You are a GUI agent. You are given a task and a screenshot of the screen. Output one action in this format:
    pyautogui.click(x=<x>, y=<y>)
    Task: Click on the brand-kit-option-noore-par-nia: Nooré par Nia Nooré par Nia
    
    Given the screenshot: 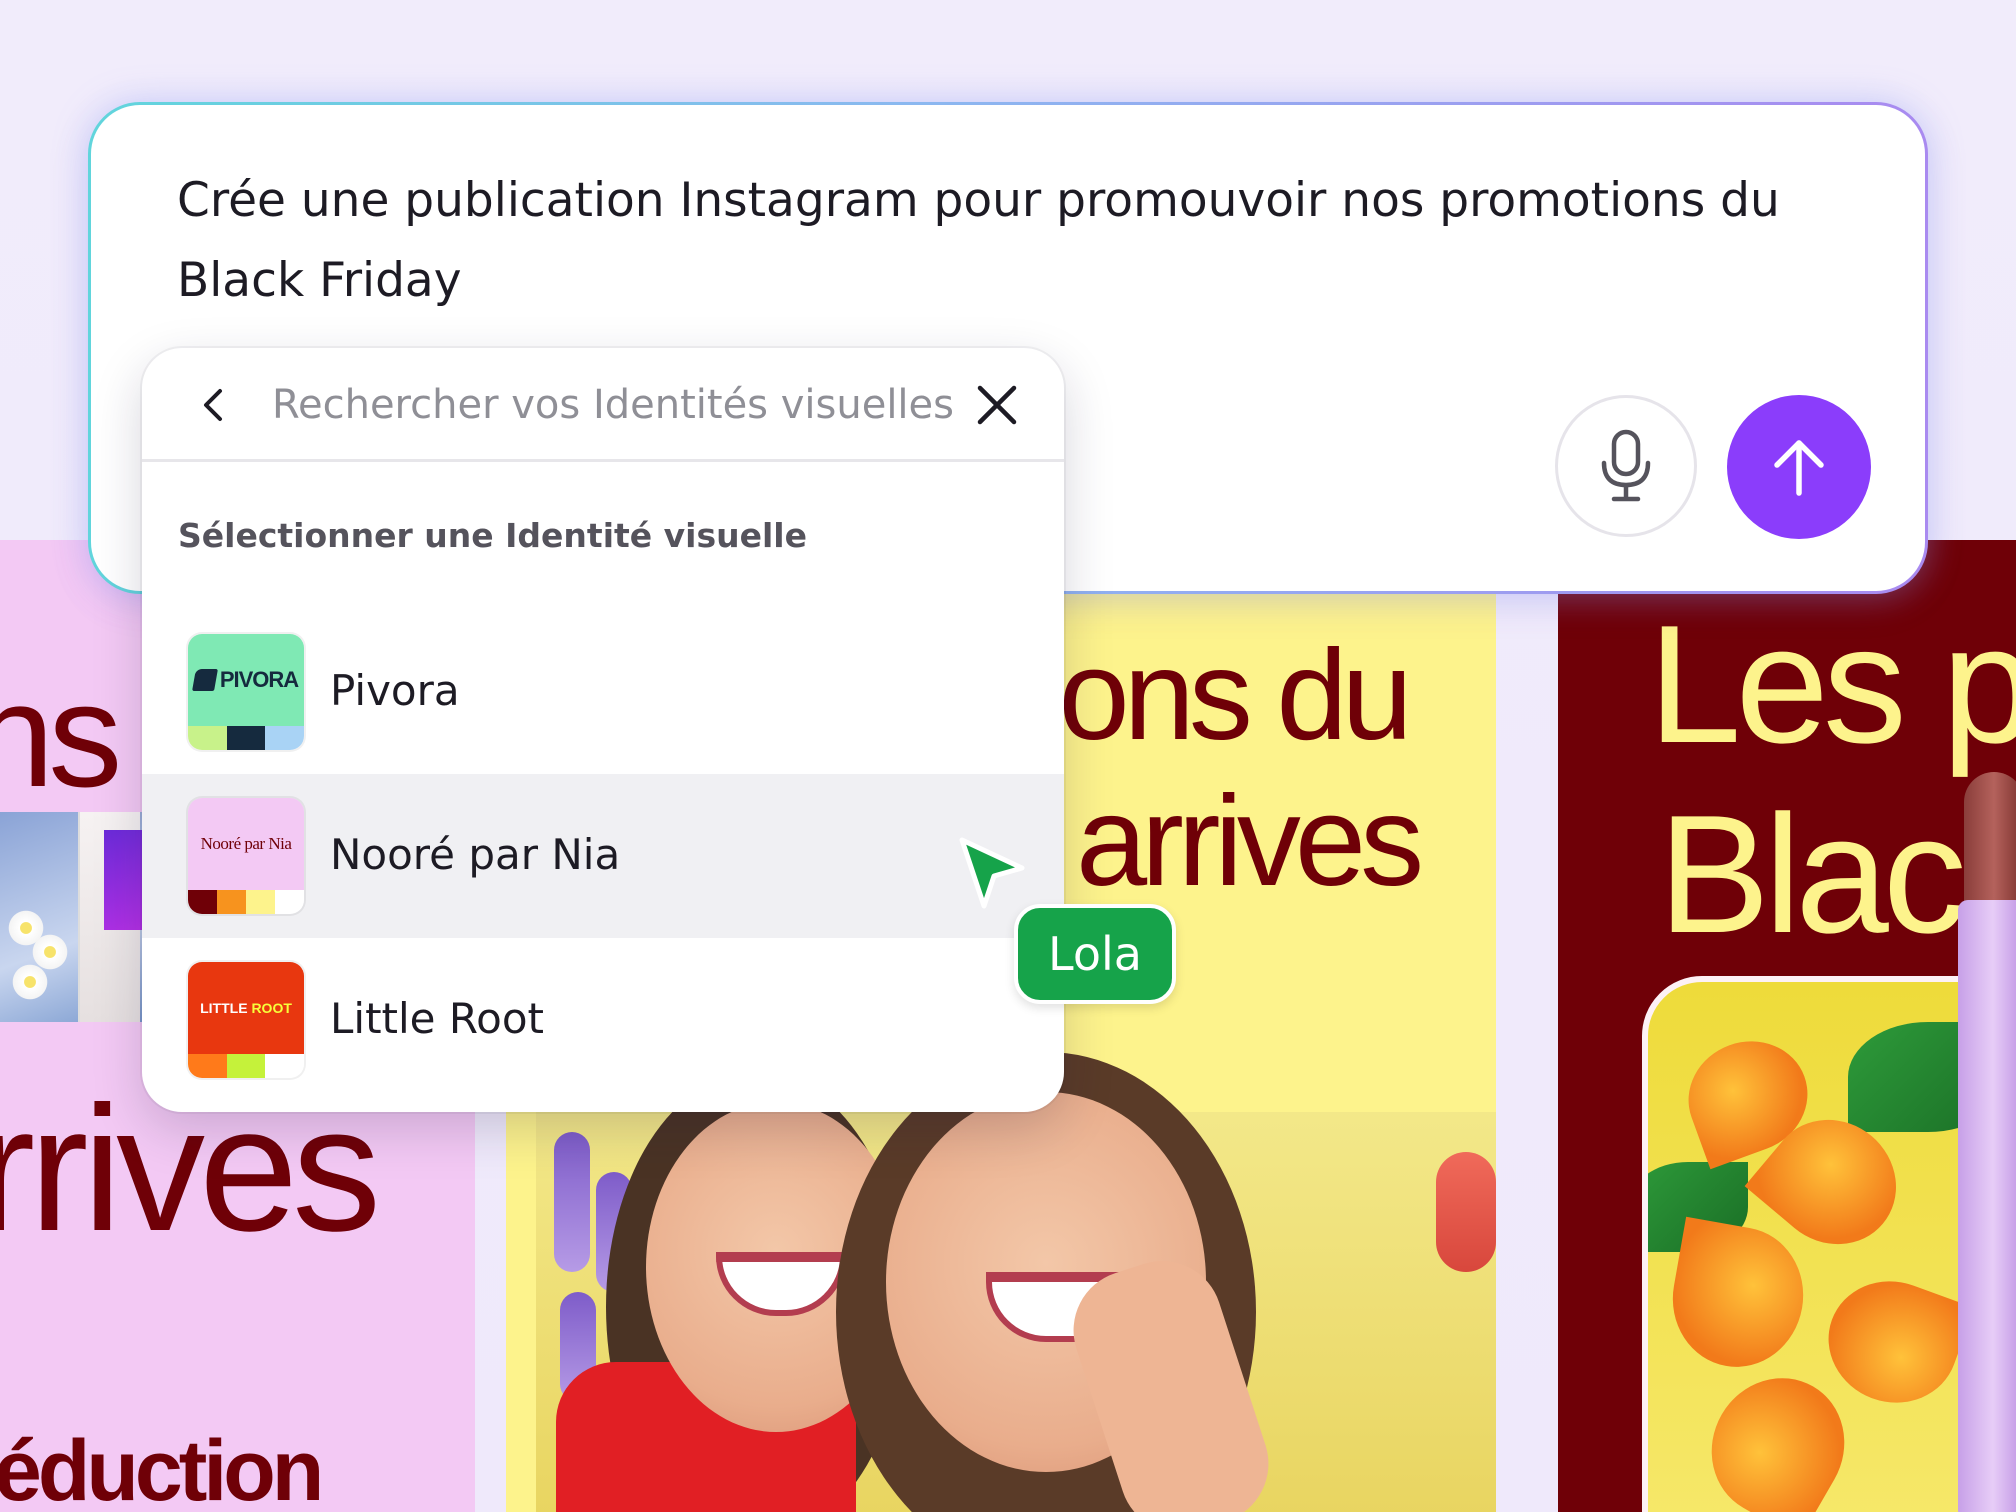 What is the action you would take?
    pyautogui.click(x=603, y=856)
    